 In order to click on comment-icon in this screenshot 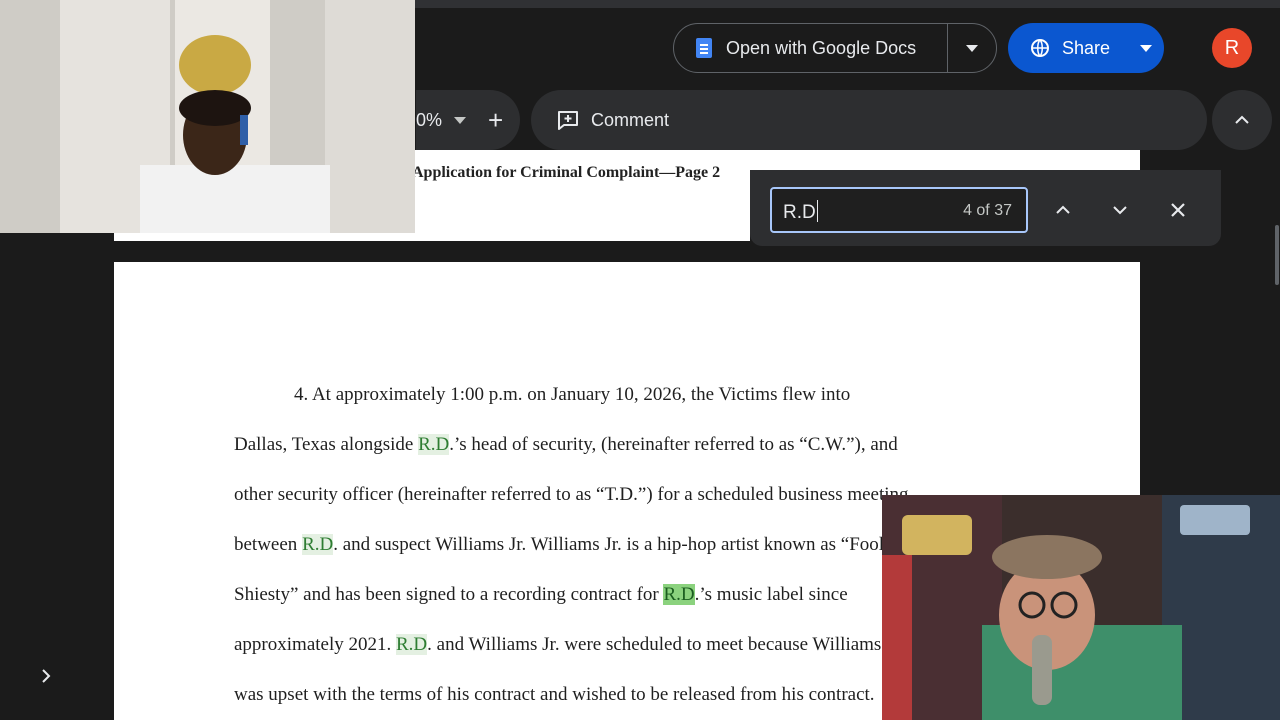, I will do `click(568, 120)`.